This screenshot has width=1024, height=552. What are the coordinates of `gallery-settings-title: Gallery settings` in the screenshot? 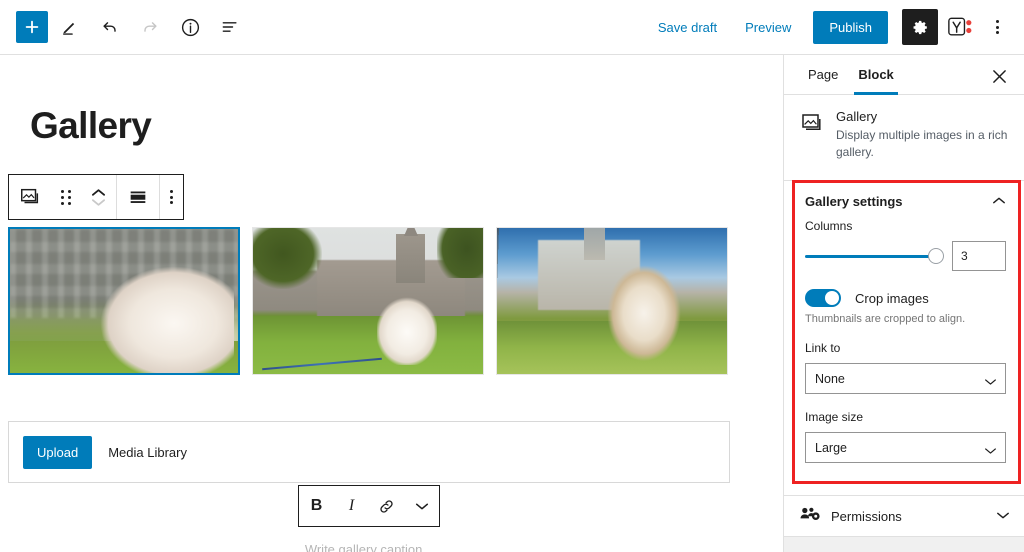 It's located at (854, 201).